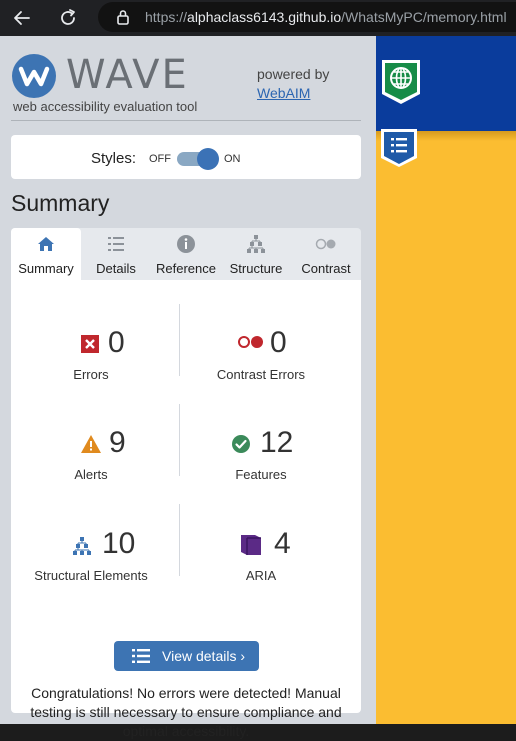 This screenshot has height=741, width=516. I want to click on styles-off-label: OFF, so click(160, 159).